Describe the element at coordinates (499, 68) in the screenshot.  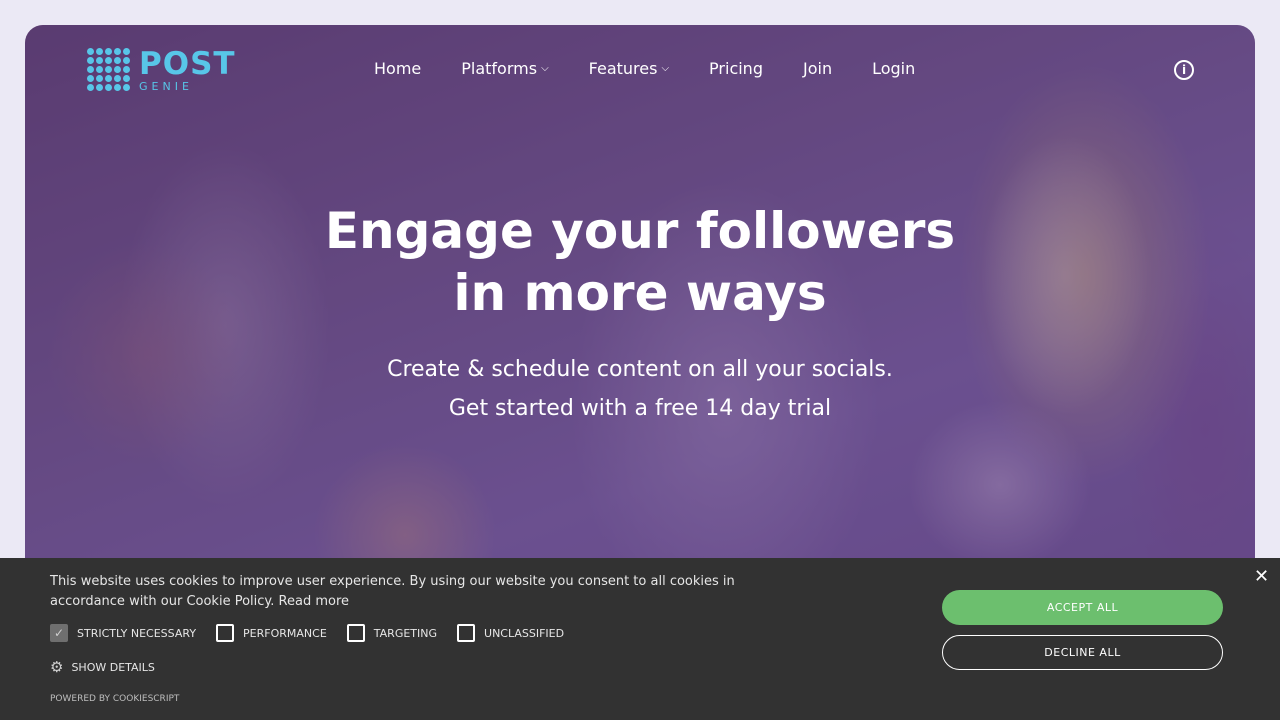
I see `nav-platforms-label: Platforms` at that location.